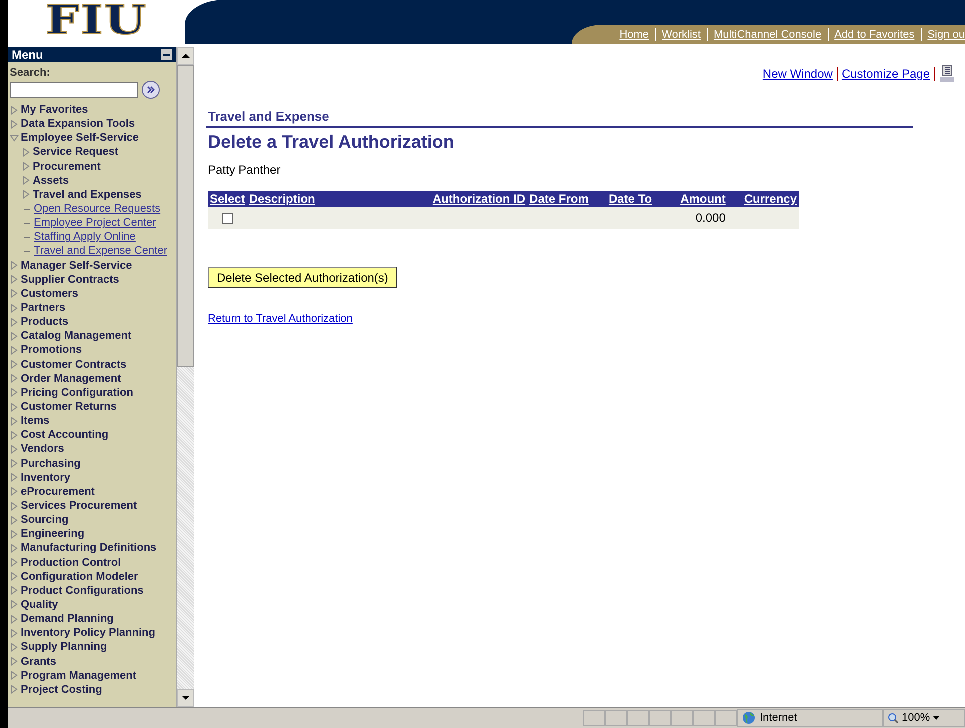 Image resolution: width=965 pixels, height=728 pixels. Describe the element at coordinates (74, 90) in the screenshot. I see `search-field` at that location.